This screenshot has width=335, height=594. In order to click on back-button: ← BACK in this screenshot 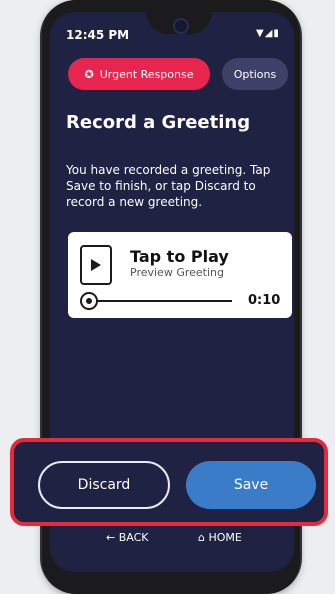, I will do `click(127, 537)`.